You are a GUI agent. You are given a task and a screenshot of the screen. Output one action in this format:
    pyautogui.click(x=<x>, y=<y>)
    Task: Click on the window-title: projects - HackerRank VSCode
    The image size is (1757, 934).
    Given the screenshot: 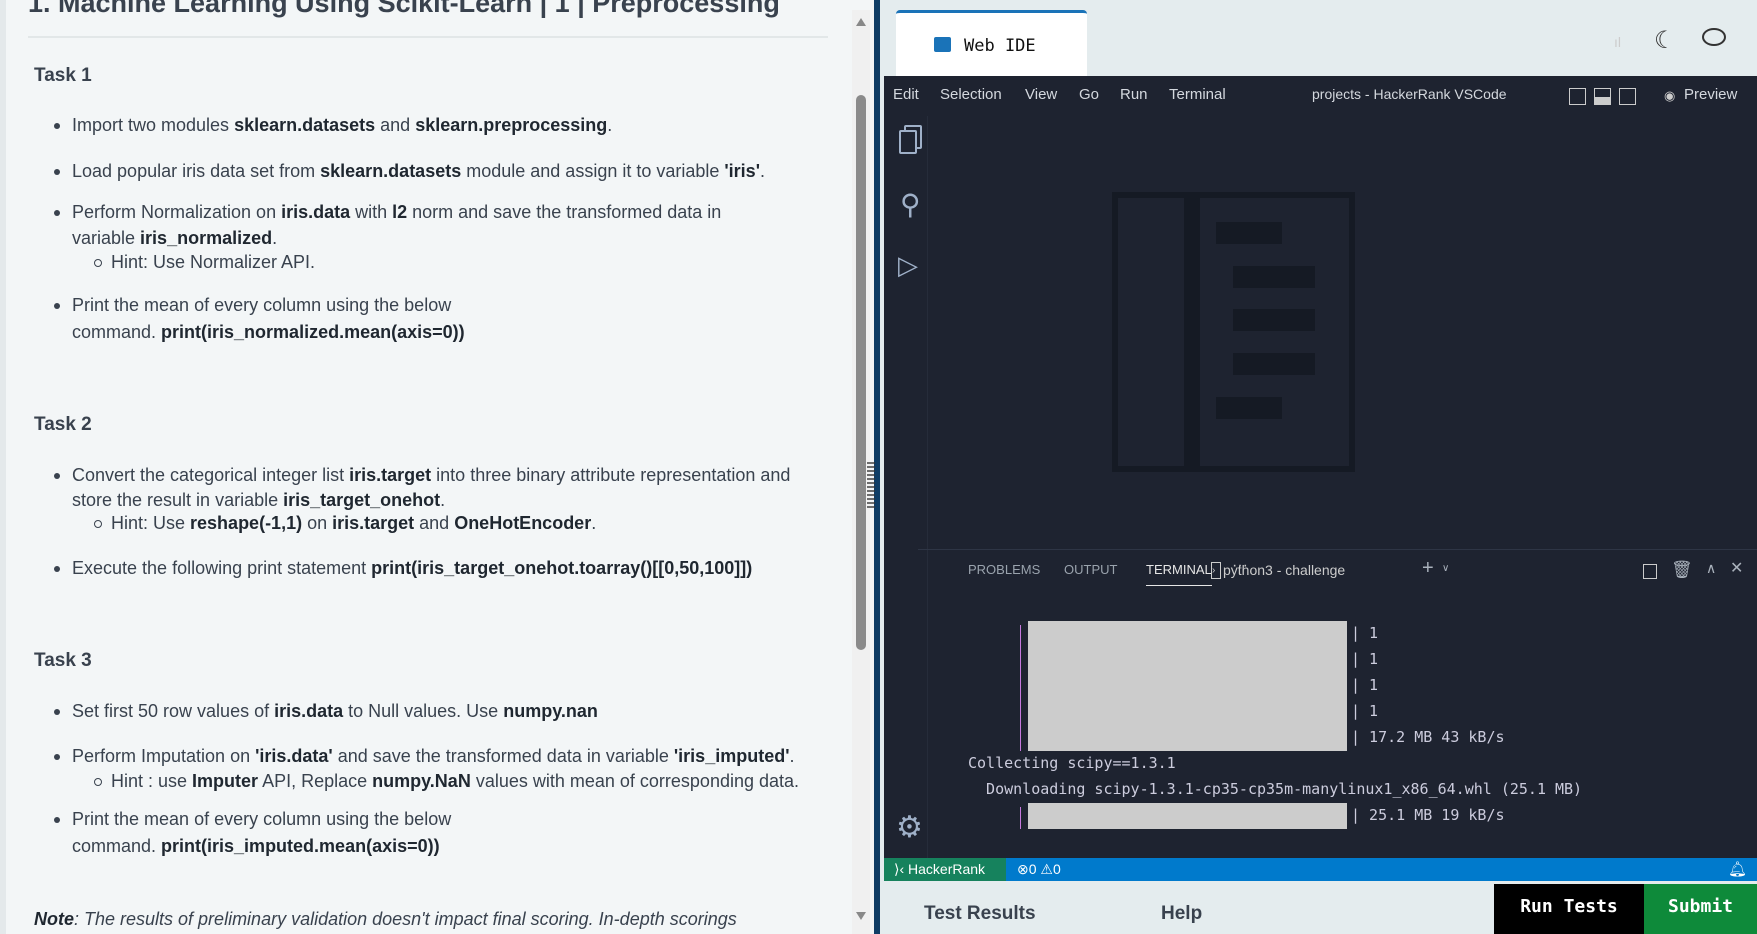 What is the action you would take?
    pyautogui.click(x=1409, y=94)
    